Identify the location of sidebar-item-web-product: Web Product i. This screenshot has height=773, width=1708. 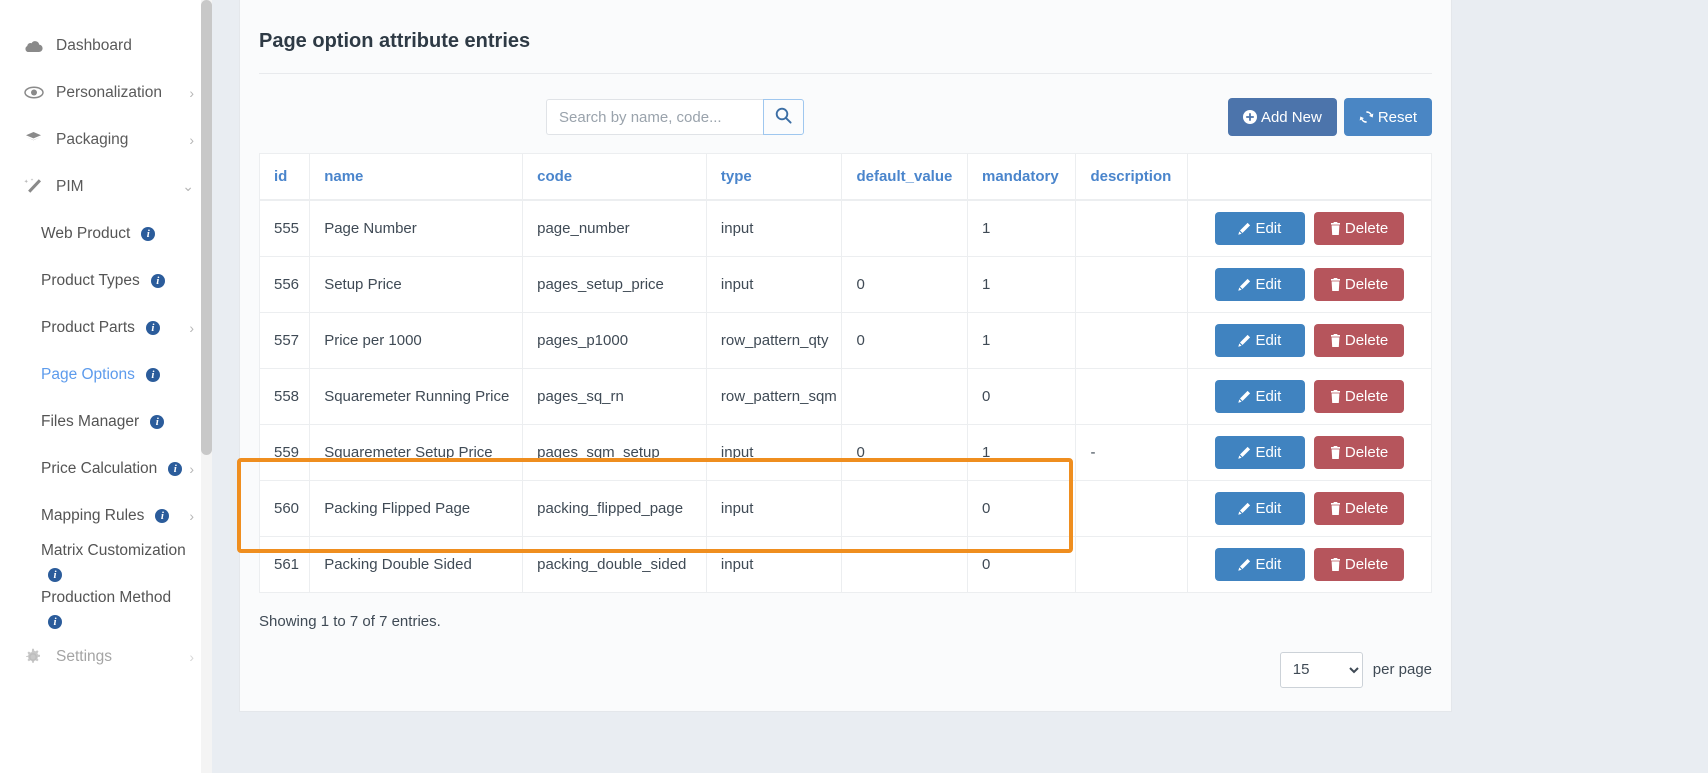
(106, 233).